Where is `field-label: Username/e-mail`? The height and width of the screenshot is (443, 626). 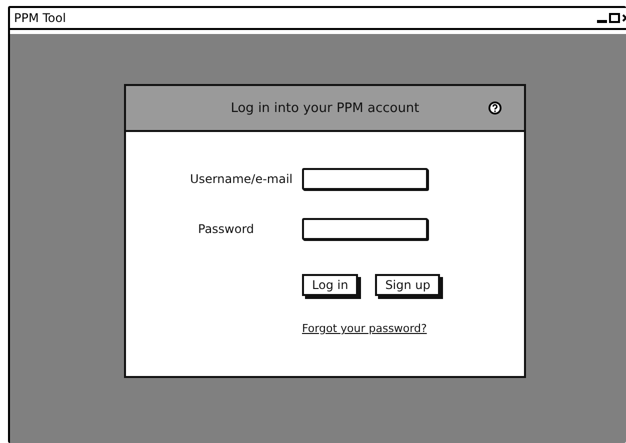
field-label: Username/e-mail is located at coordinates (241, 179).